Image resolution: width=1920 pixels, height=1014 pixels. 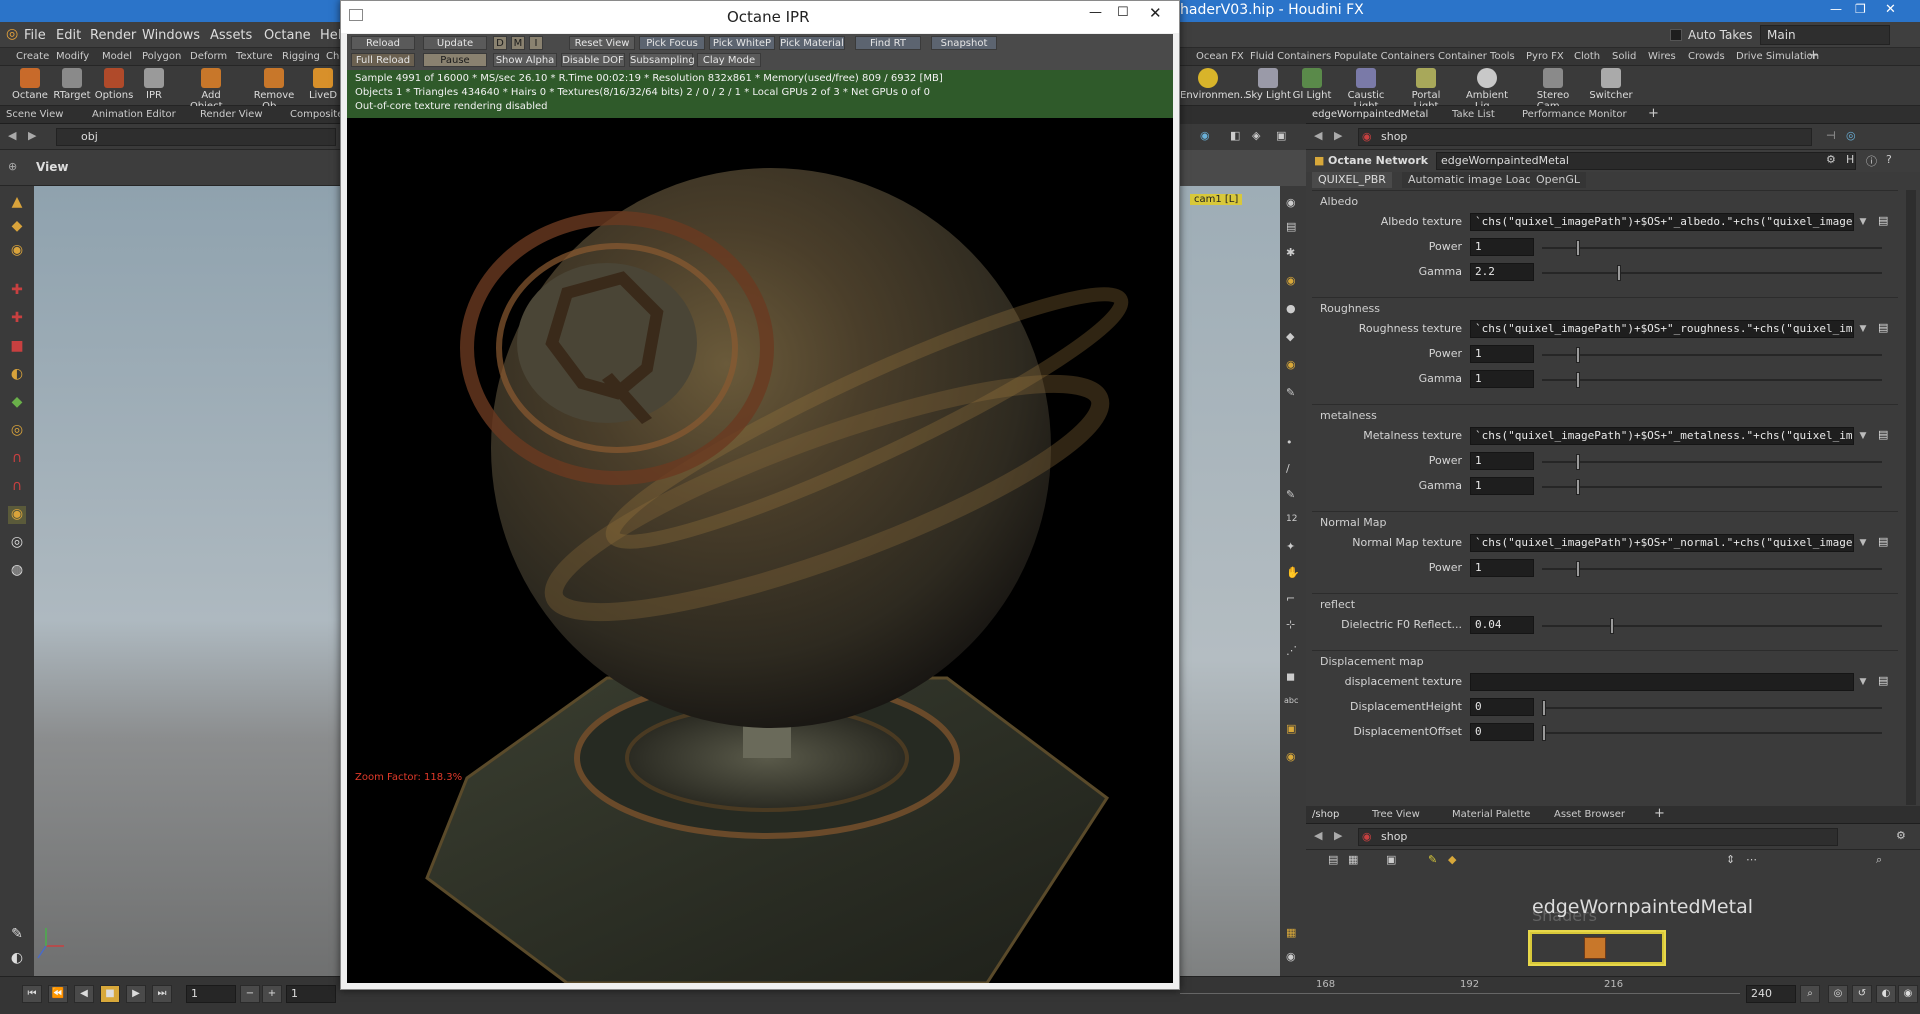 I want to click on octane-close-icon: ✕, so click(x=1155, y=13).